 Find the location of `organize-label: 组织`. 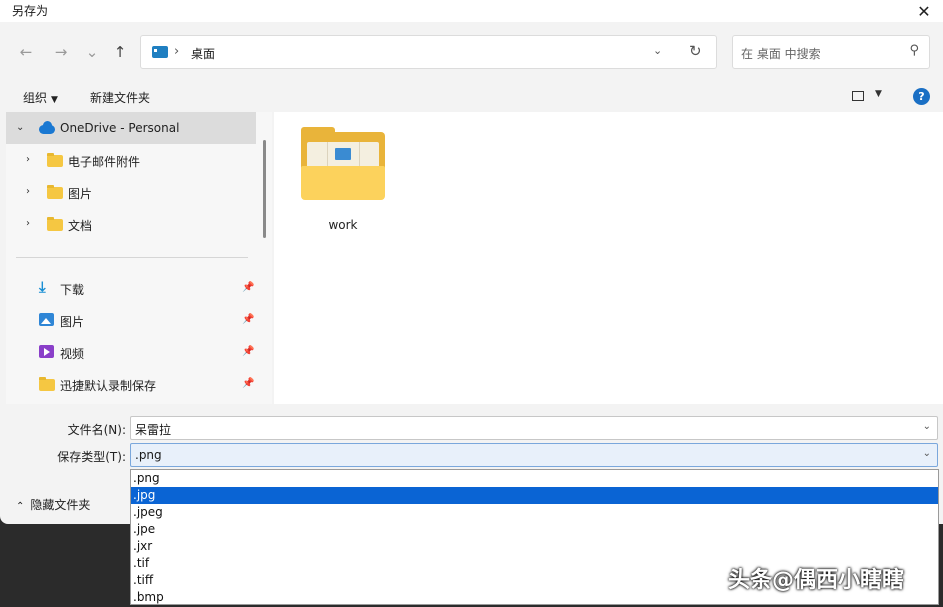

organize-label: 组织 is located at coordinates (35, 98).